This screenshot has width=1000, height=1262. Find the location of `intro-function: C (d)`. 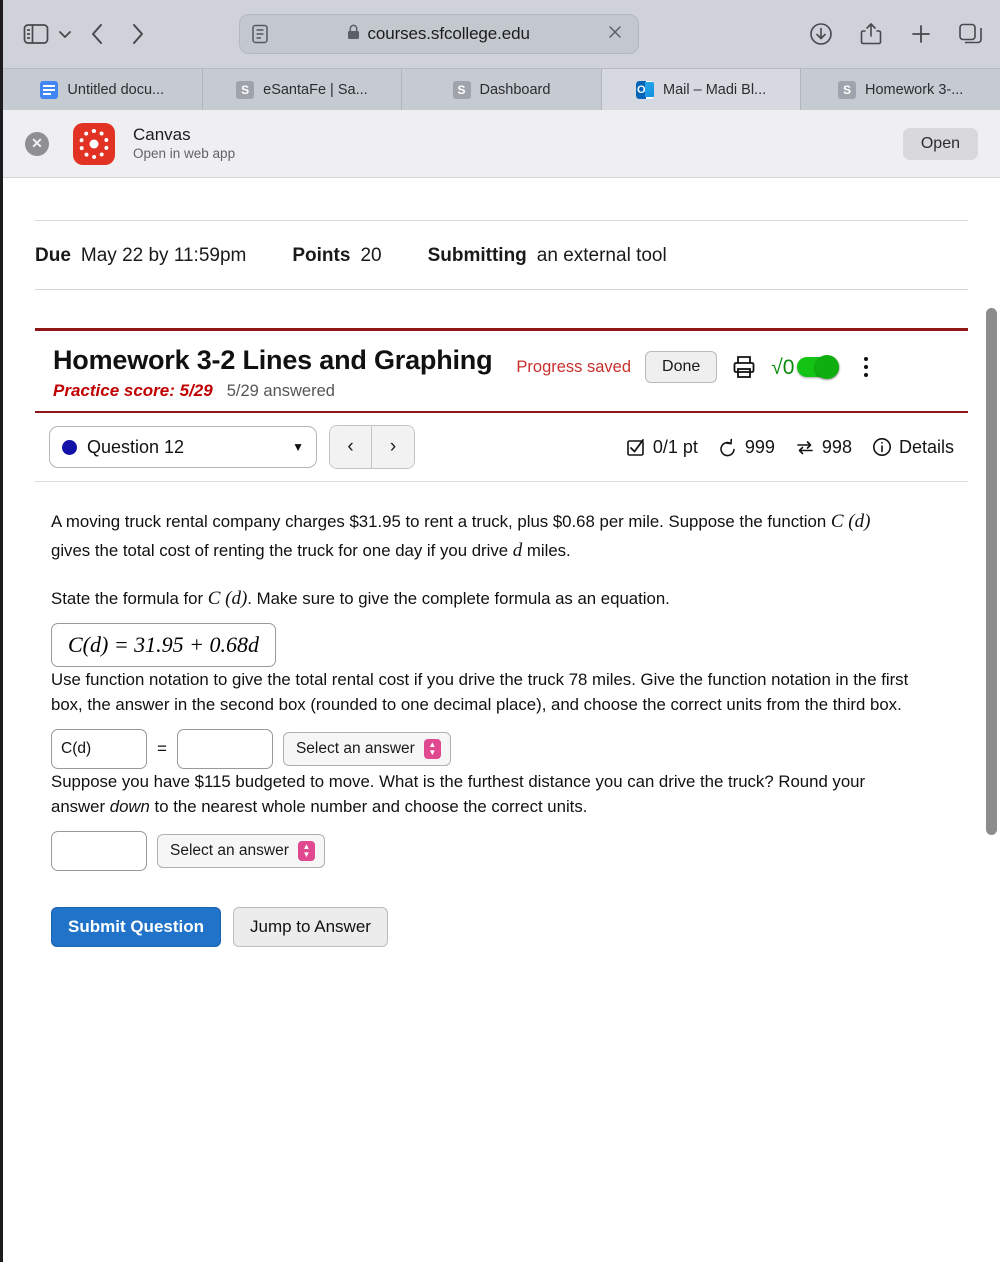

intro-function: C (d) is located at coordinates (850, 521).